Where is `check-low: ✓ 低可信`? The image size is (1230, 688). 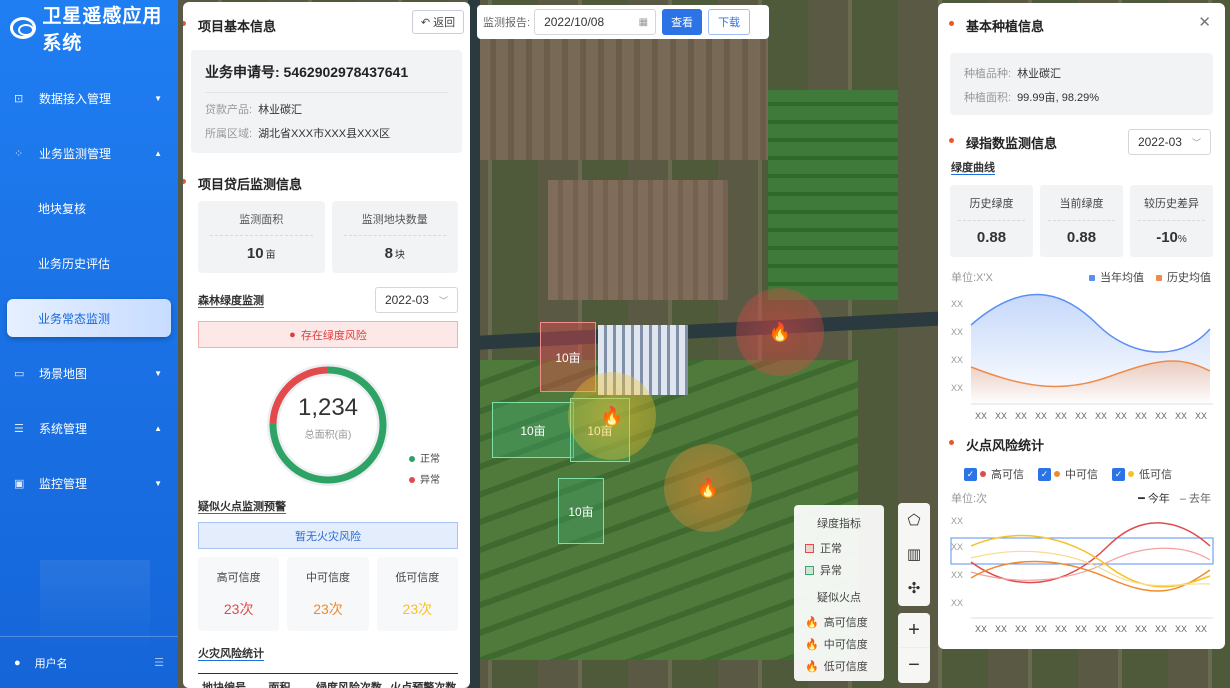 check-low: ✓ 低可信 is located at coordinates (1142, 474).